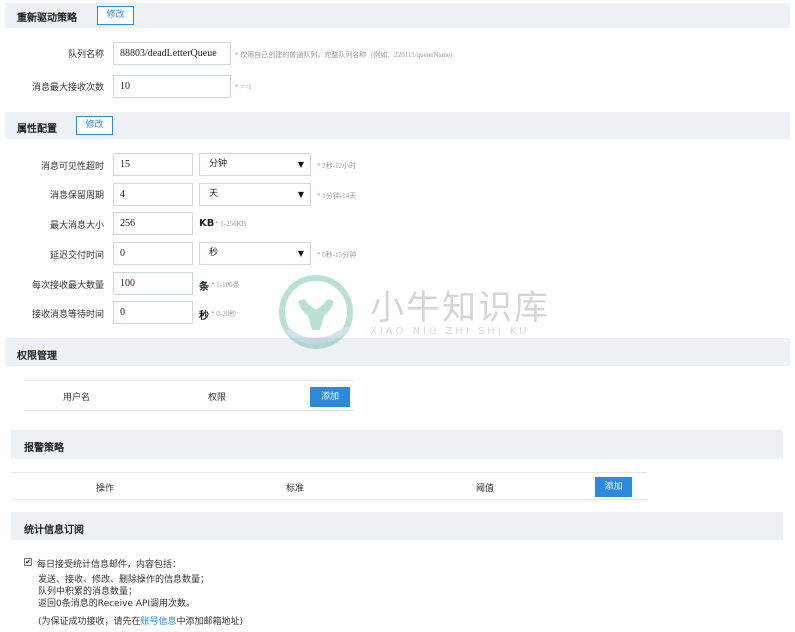  I want to click on max-receive-hint: * >=1, so click(243, 87).